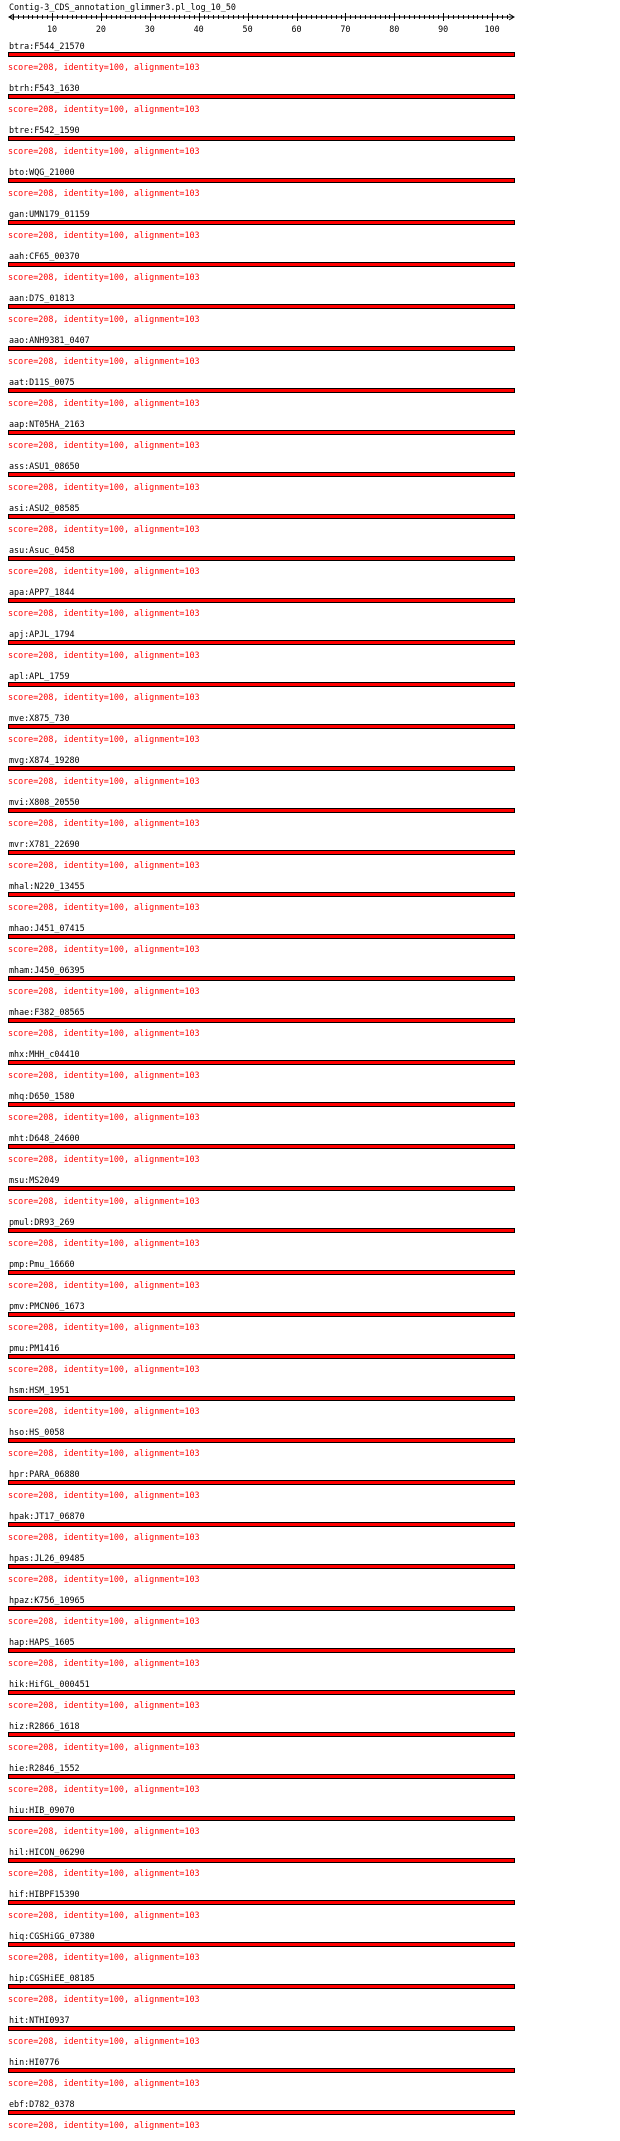  I want to click on hit-label: btra:F544_21570, so click(47, 46).